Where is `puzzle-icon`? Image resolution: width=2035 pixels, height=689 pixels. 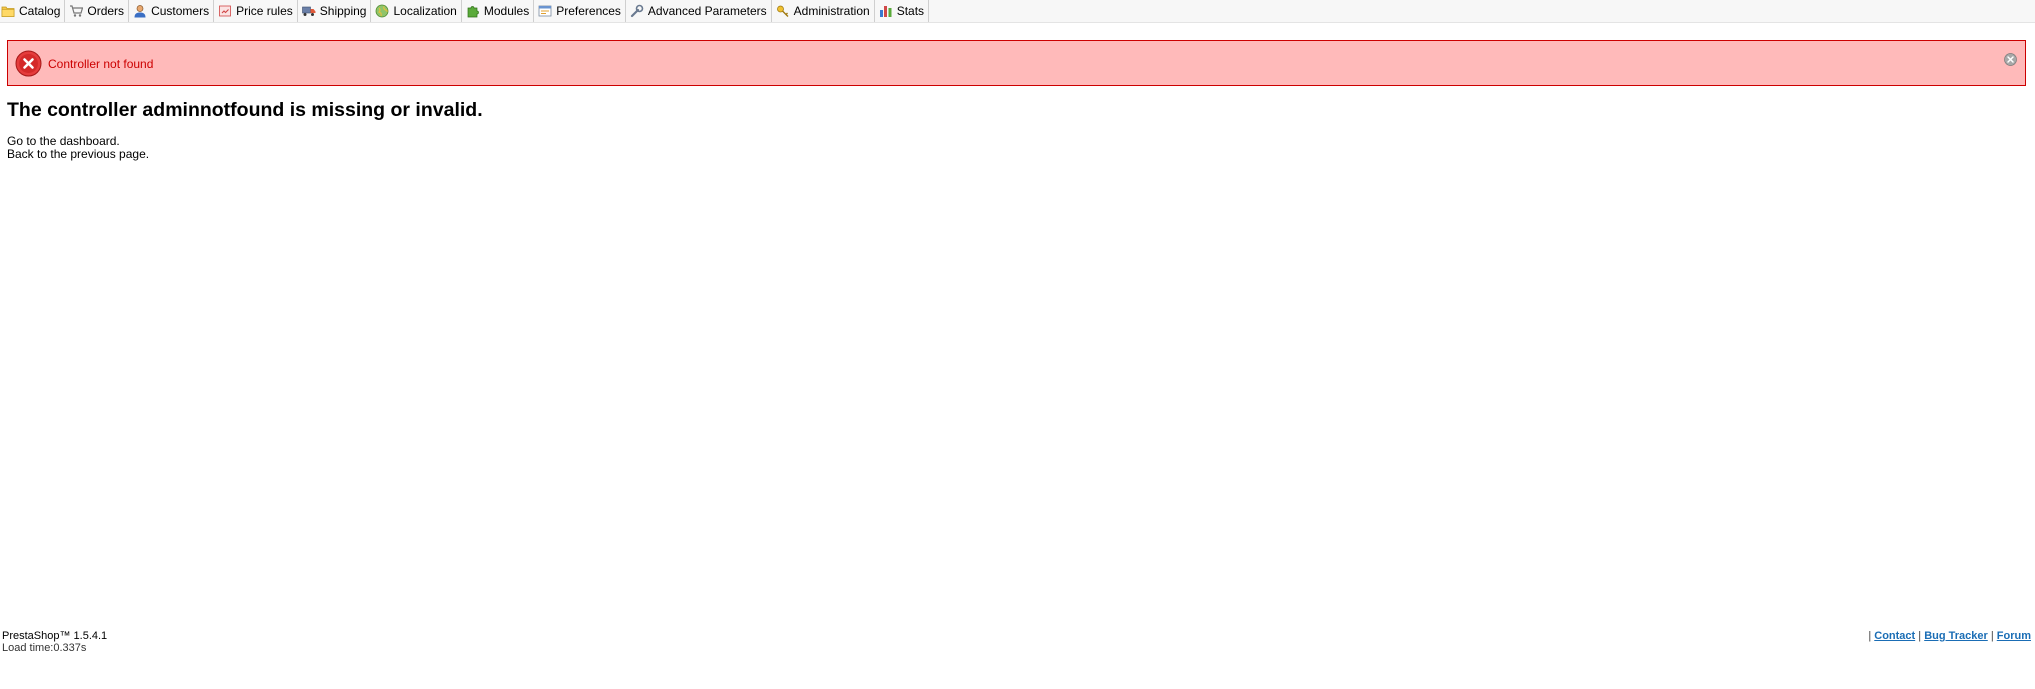
puzzle-icon is located at coordinates (473, 12).